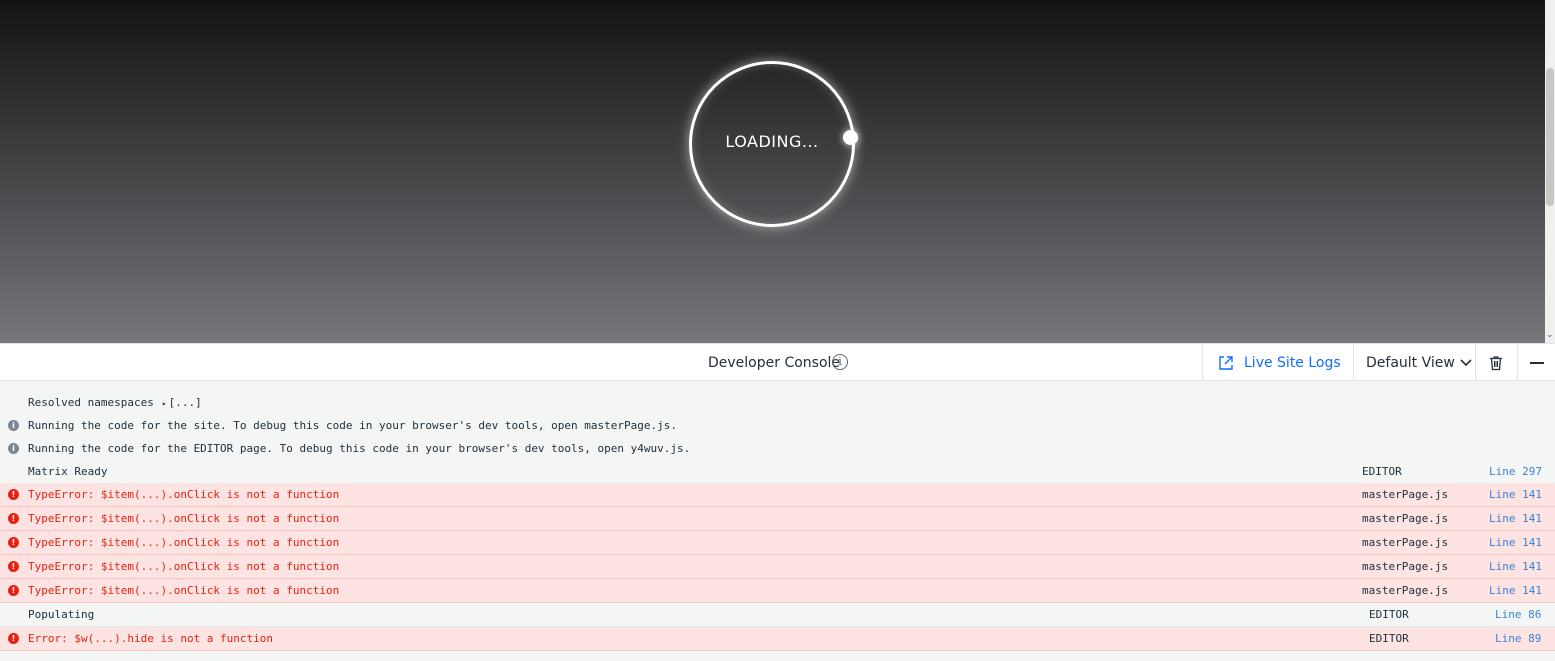 The width and height of the screenshot is (1555, 661). Describe the element at coordinates (1226, 362) in the screenshot. I see `external-link-icon` at that location.